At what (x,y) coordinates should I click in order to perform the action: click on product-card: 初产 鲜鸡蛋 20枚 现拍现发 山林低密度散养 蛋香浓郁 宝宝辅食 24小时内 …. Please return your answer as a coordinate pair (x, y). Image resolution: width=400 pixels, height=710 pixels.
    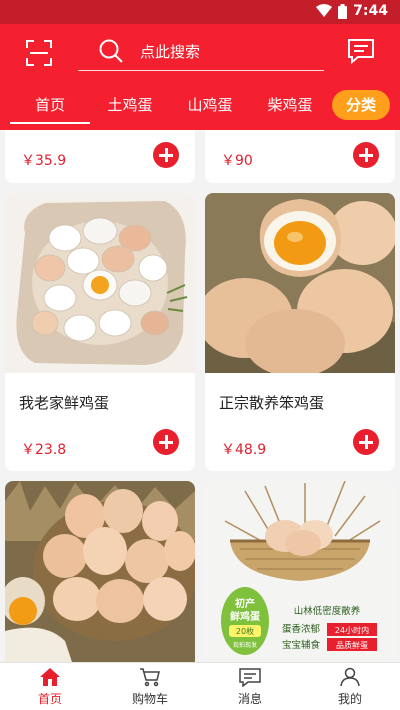
    Looking at the image, I should click on (300, 571).